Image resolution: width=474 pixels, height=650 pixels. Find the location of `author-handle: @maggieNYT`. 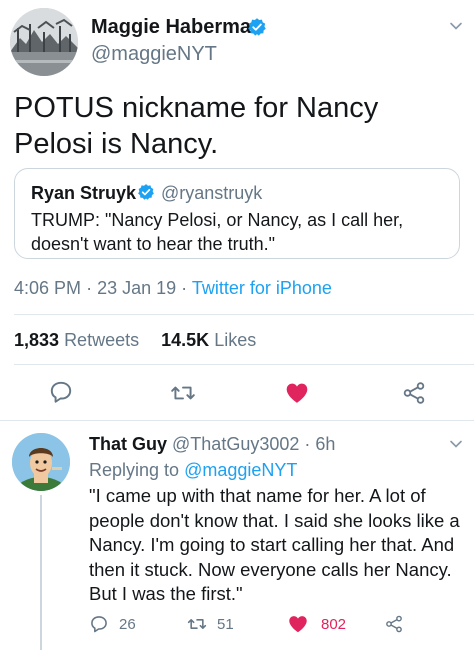

author-handle: @maggieNYT is located at coordinates (154, 54).